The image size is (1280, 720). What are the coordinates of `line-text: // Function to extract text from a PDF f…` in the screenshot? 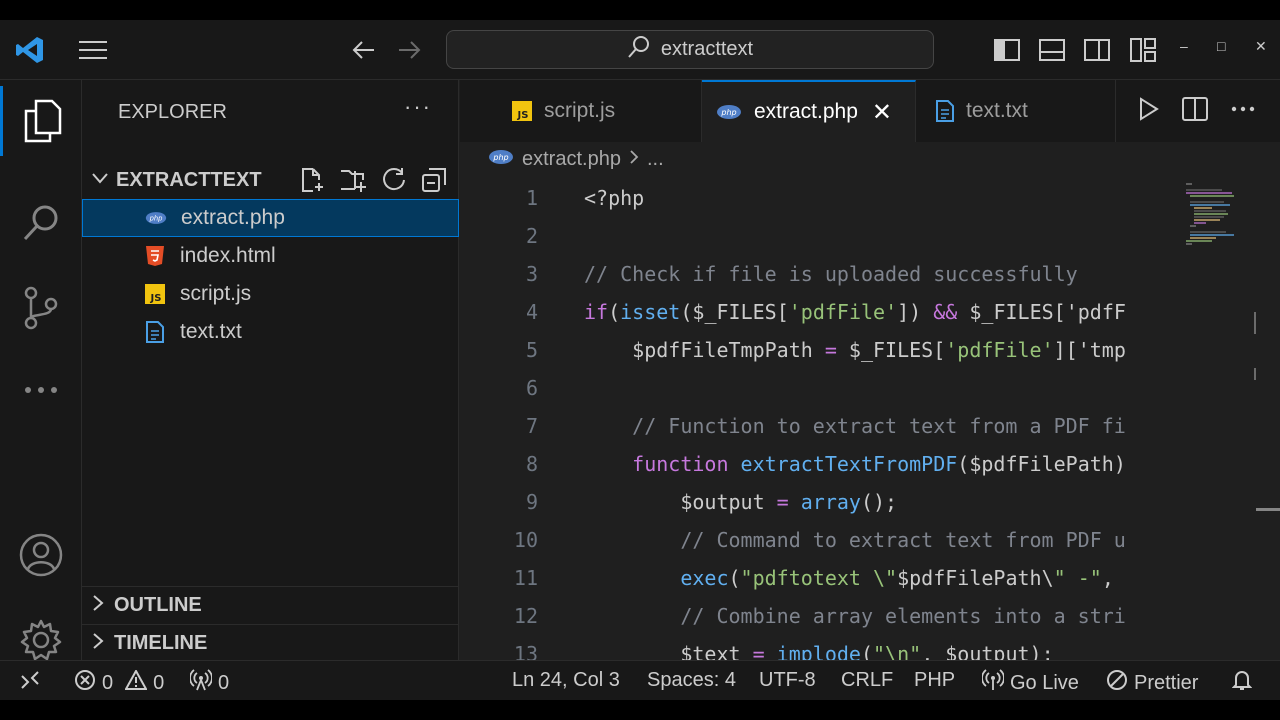 It's located at (855, 426).